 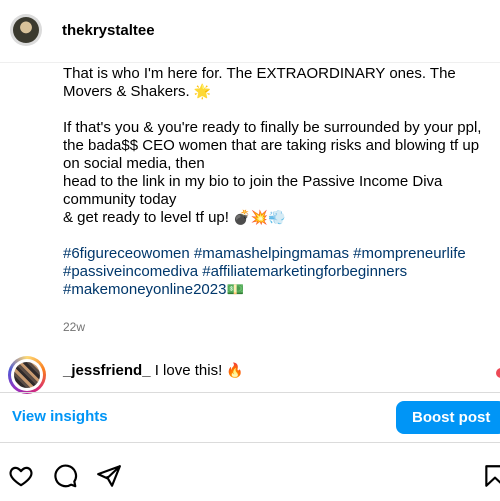 I want to click on fire-emoji: 🔥, so click(x=235, y=371).